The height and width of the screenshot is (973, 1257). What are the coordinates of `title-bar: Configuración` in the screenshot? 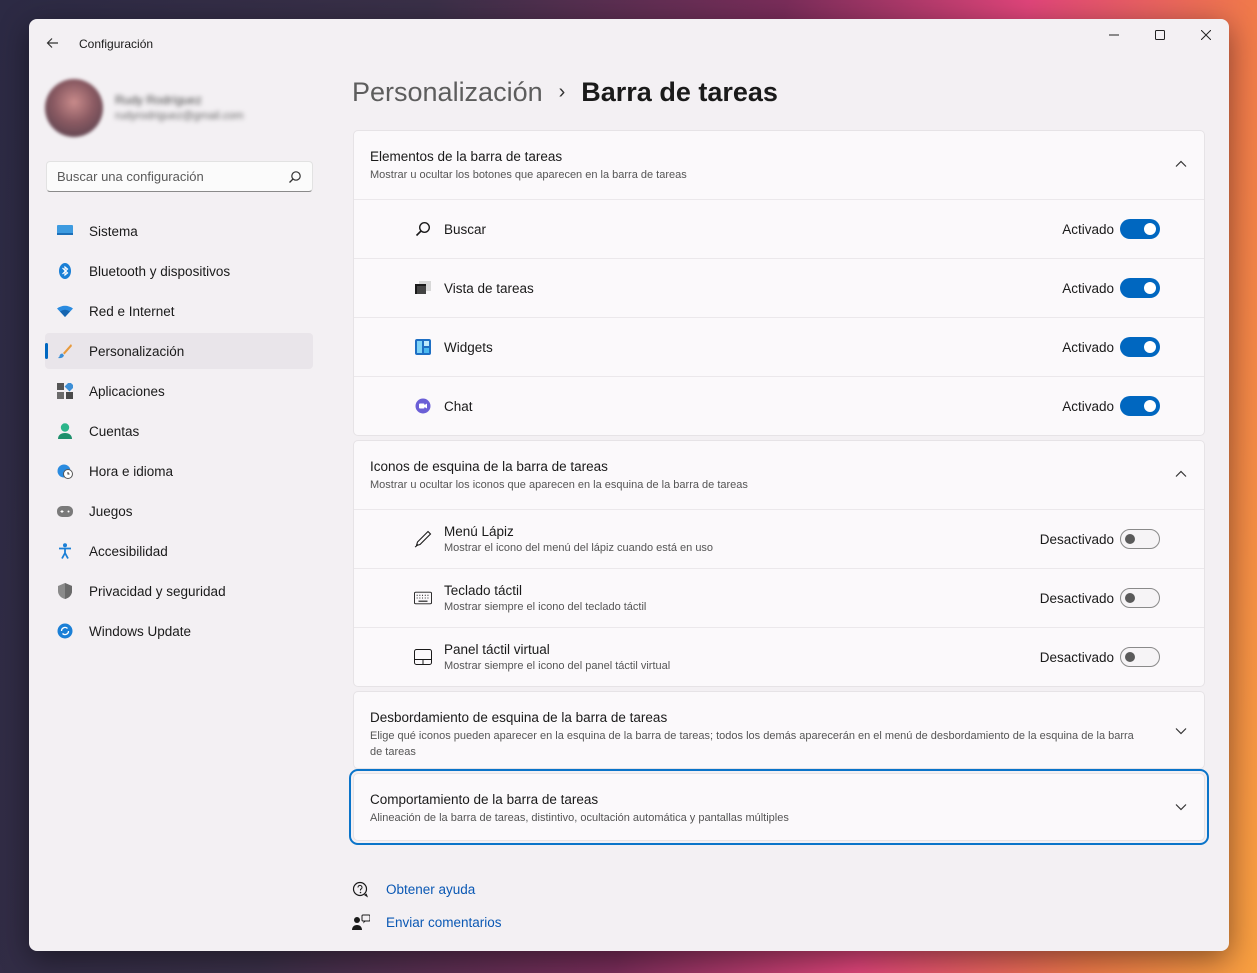 It's located at (629, 43).